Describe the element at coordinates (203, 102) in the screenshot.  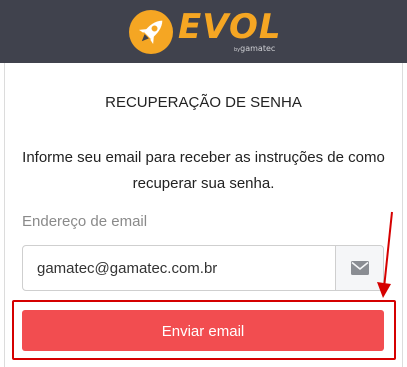
I see `page-title: RECUPERAÇÃO DE SENHA` at that location.